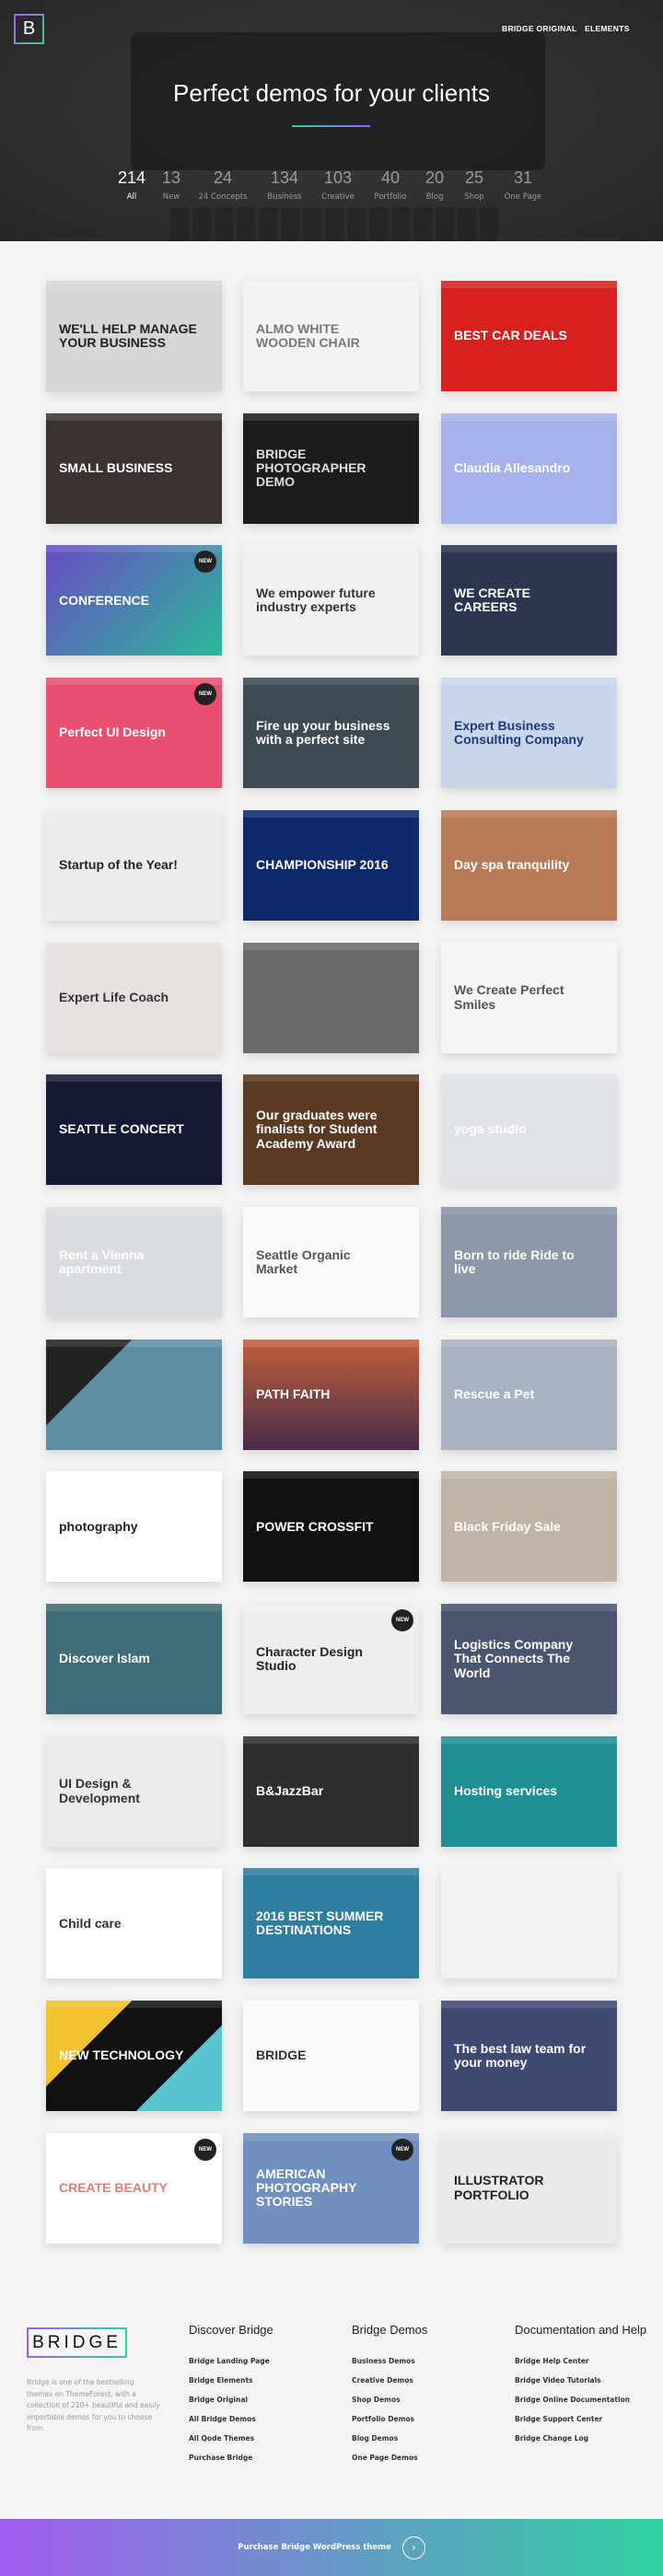  What do you see at coordinates (134, 336) in the screenshot?
I see `demo-card: WE'LL HELP MANAGE YOUR BUSINESS` at bounding box center [134, 336].